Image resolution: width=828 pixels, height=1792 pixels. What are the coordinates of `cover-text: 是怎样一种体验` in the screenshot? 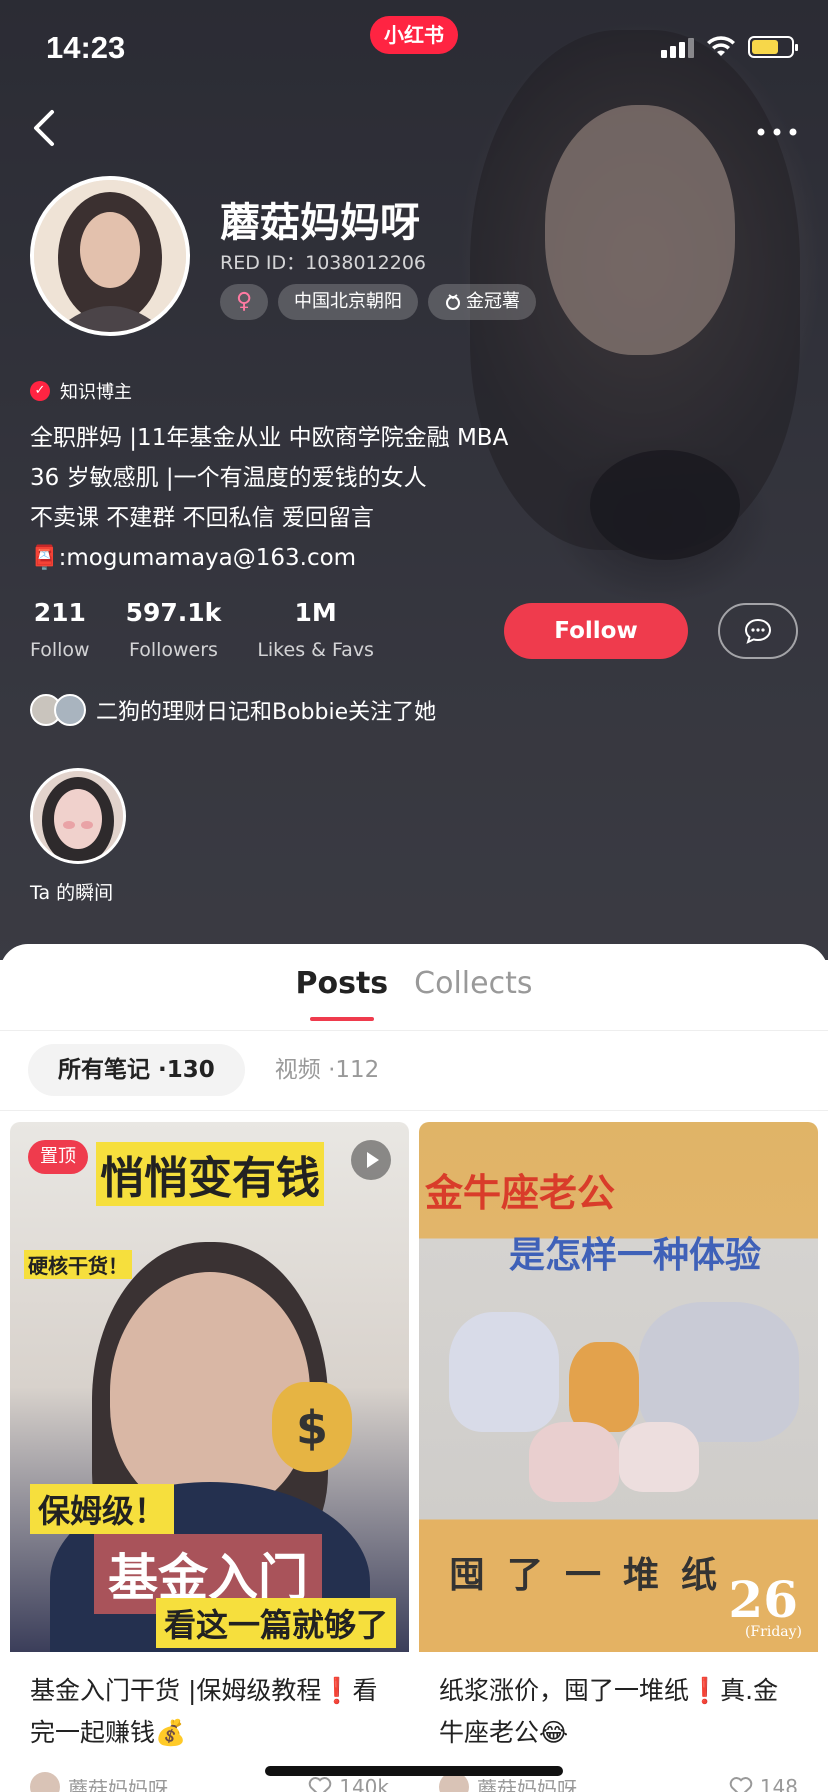 It's located at (635, 1255).